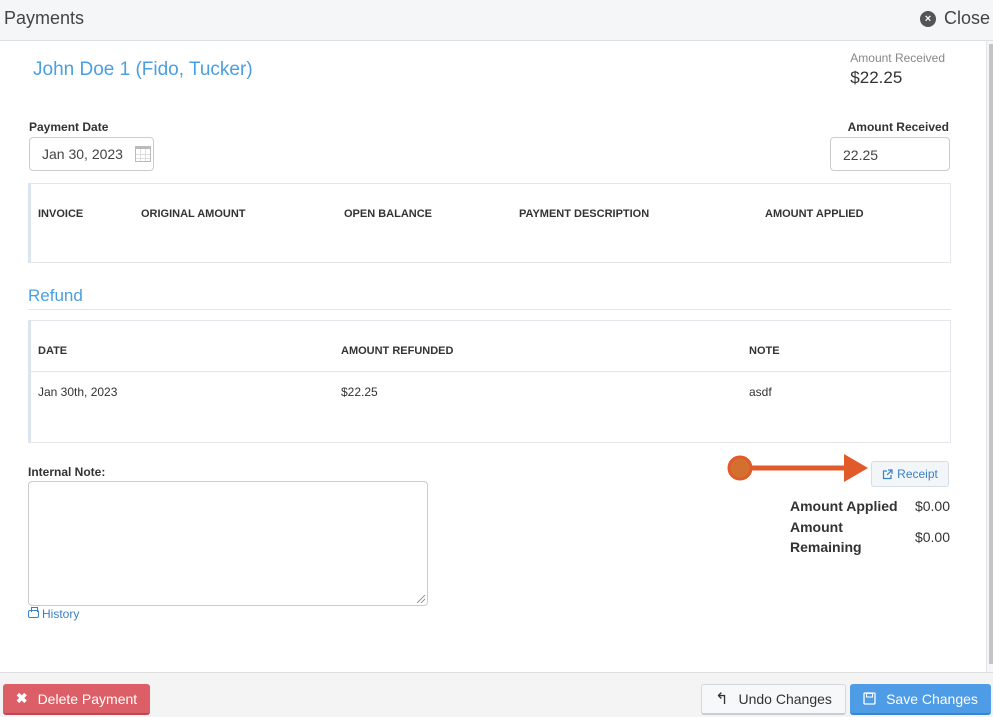 Image resolution: width=993 pixels, height=717 pixels. What do you see at coordinates (193, 214) in the screenshot?
I see `column-header-original-amount: ORIGINAL AMOUNT` at bounding box center [193, 214].